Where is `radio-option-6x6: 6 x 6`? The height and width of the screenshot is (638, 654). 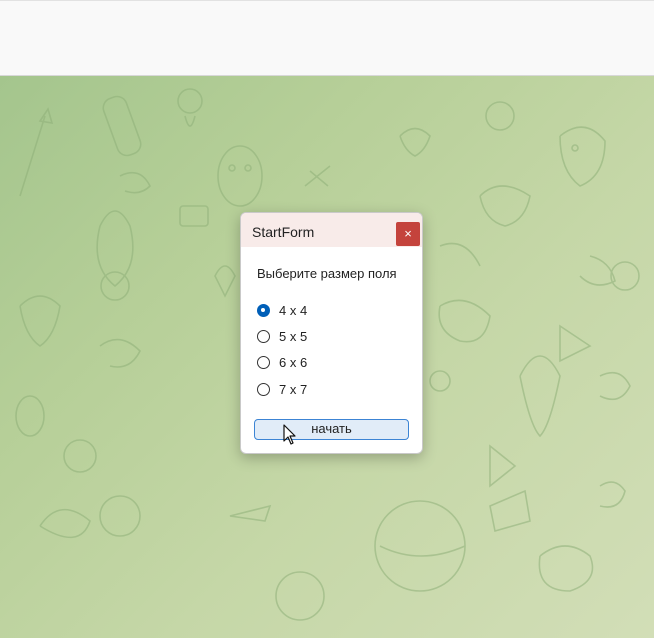
radio-option-6x6: 6 x 6 is located at coordinates (282, 362).